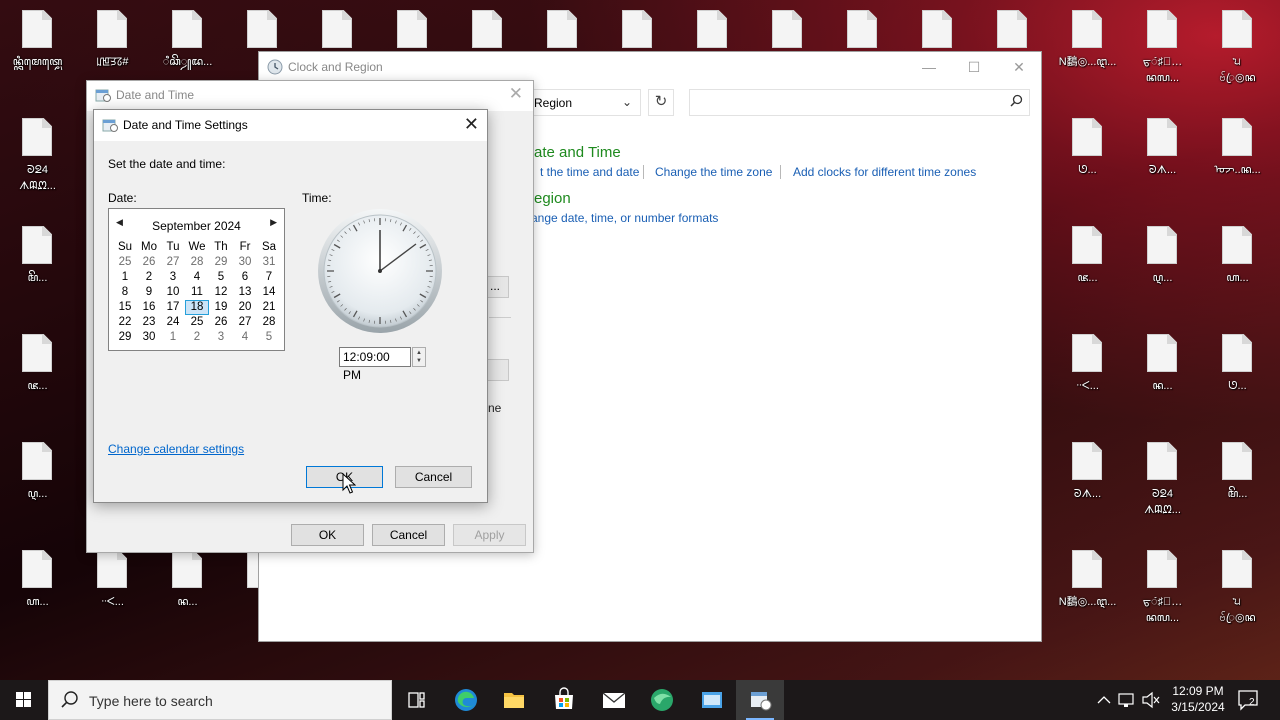 This screenshot has height=720, width=1280. I want to click on browser-button, so click(662, 700).